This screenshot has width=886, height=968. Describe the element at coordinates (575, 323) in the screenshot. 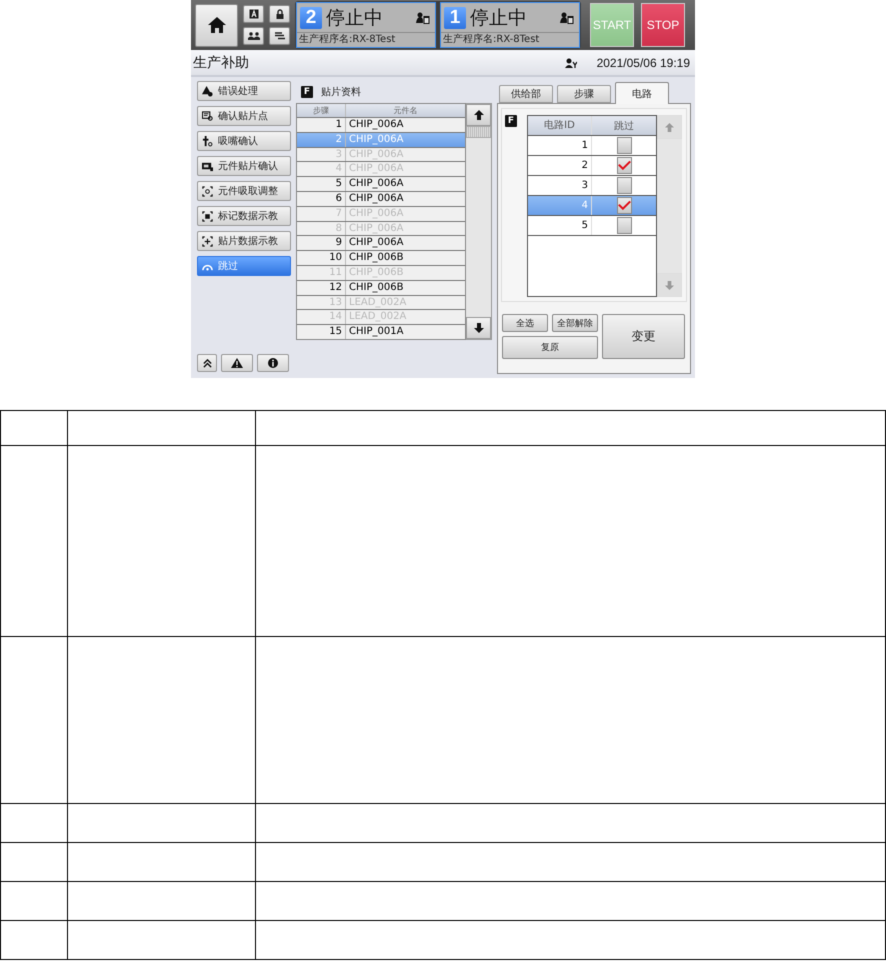

I see `clear-all-button: 全部解除` at that location.